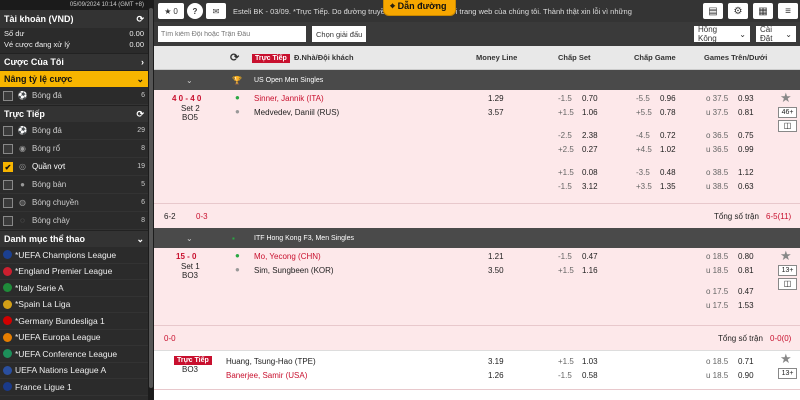 The width and height of the screenshot is (800, 400). Describe the element at coordinates (496, 112) in the screenshot. I see `money-line-away: 3.57` at that location.